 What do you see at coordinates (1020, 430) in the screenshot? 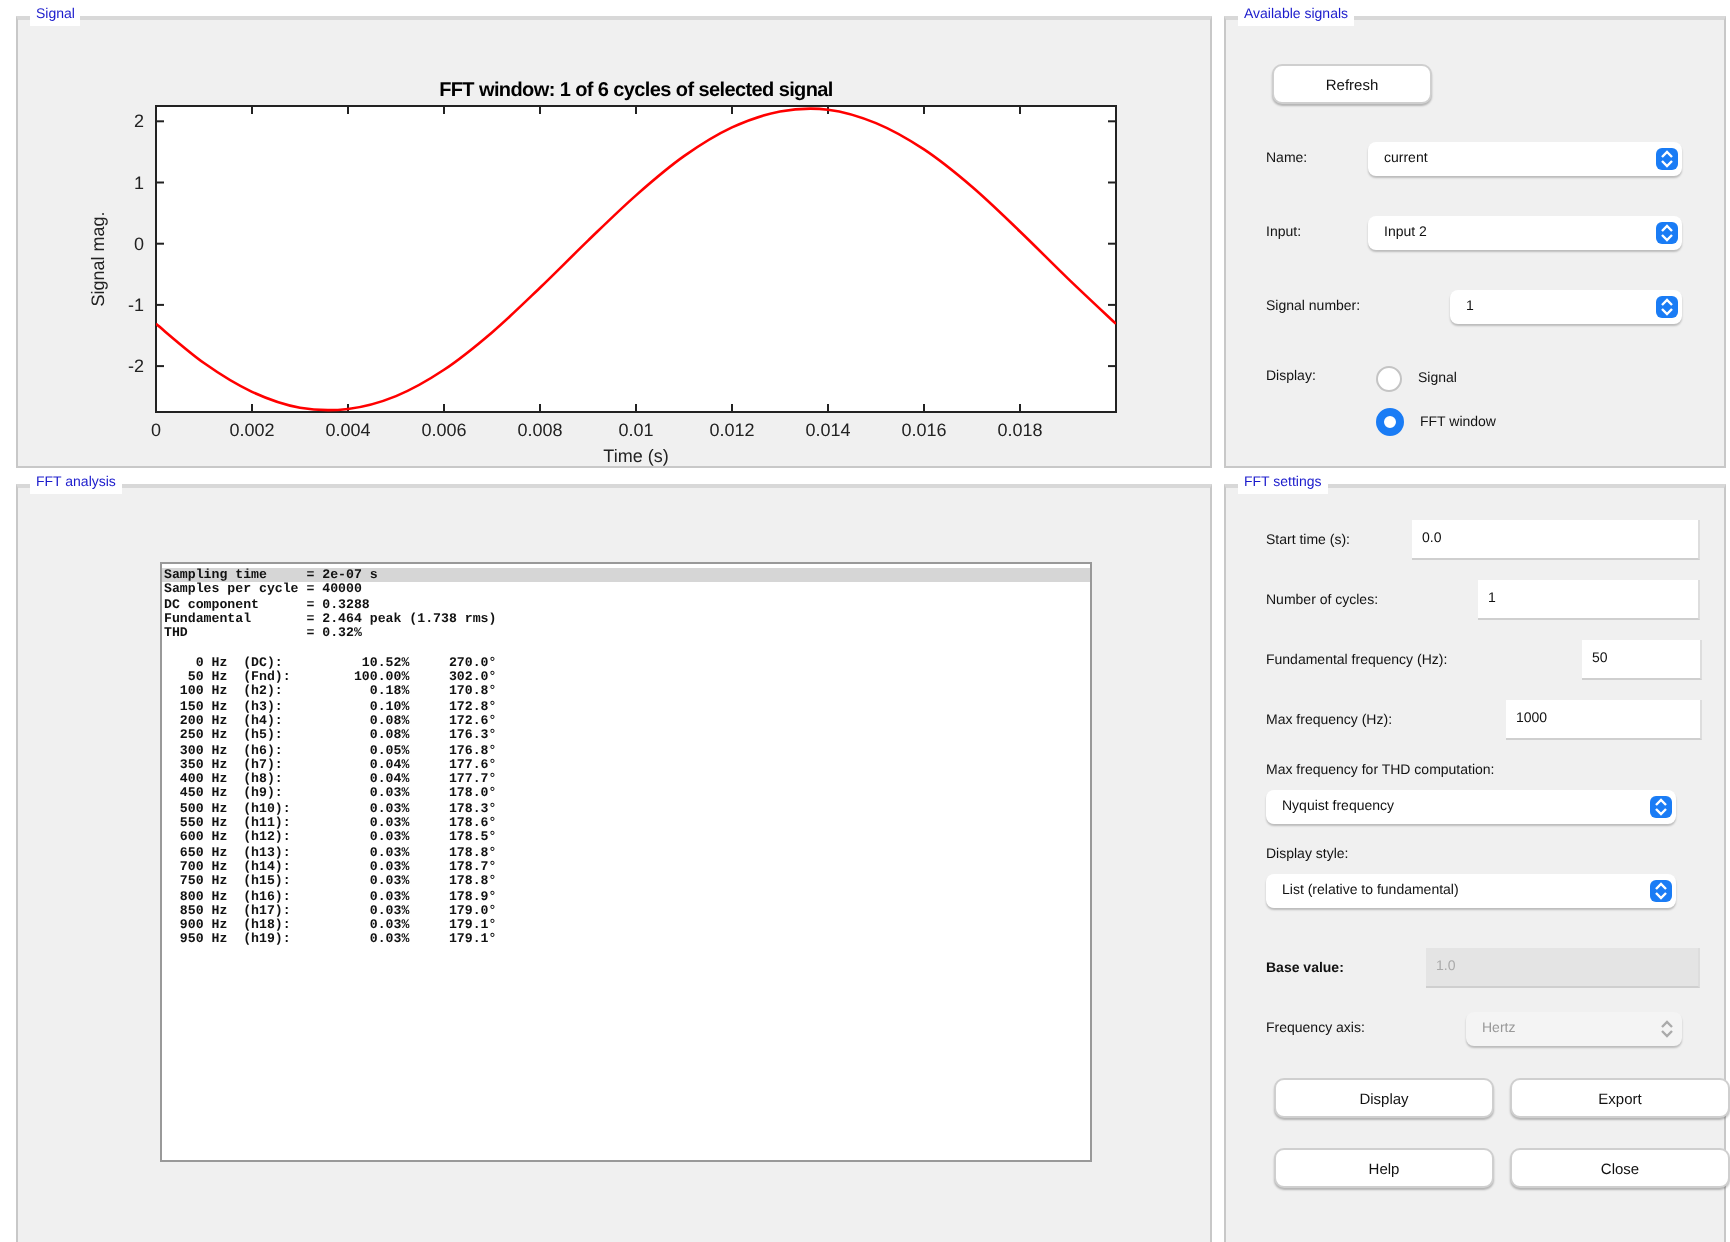
I see `x-tick-label: 0.018` at bounding box center [1020, 430].